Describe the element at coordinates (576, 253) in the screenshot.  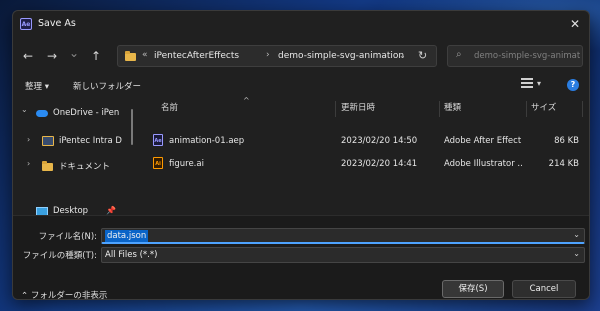
I see `filetype-chevron-icon: ⌄` at that location.